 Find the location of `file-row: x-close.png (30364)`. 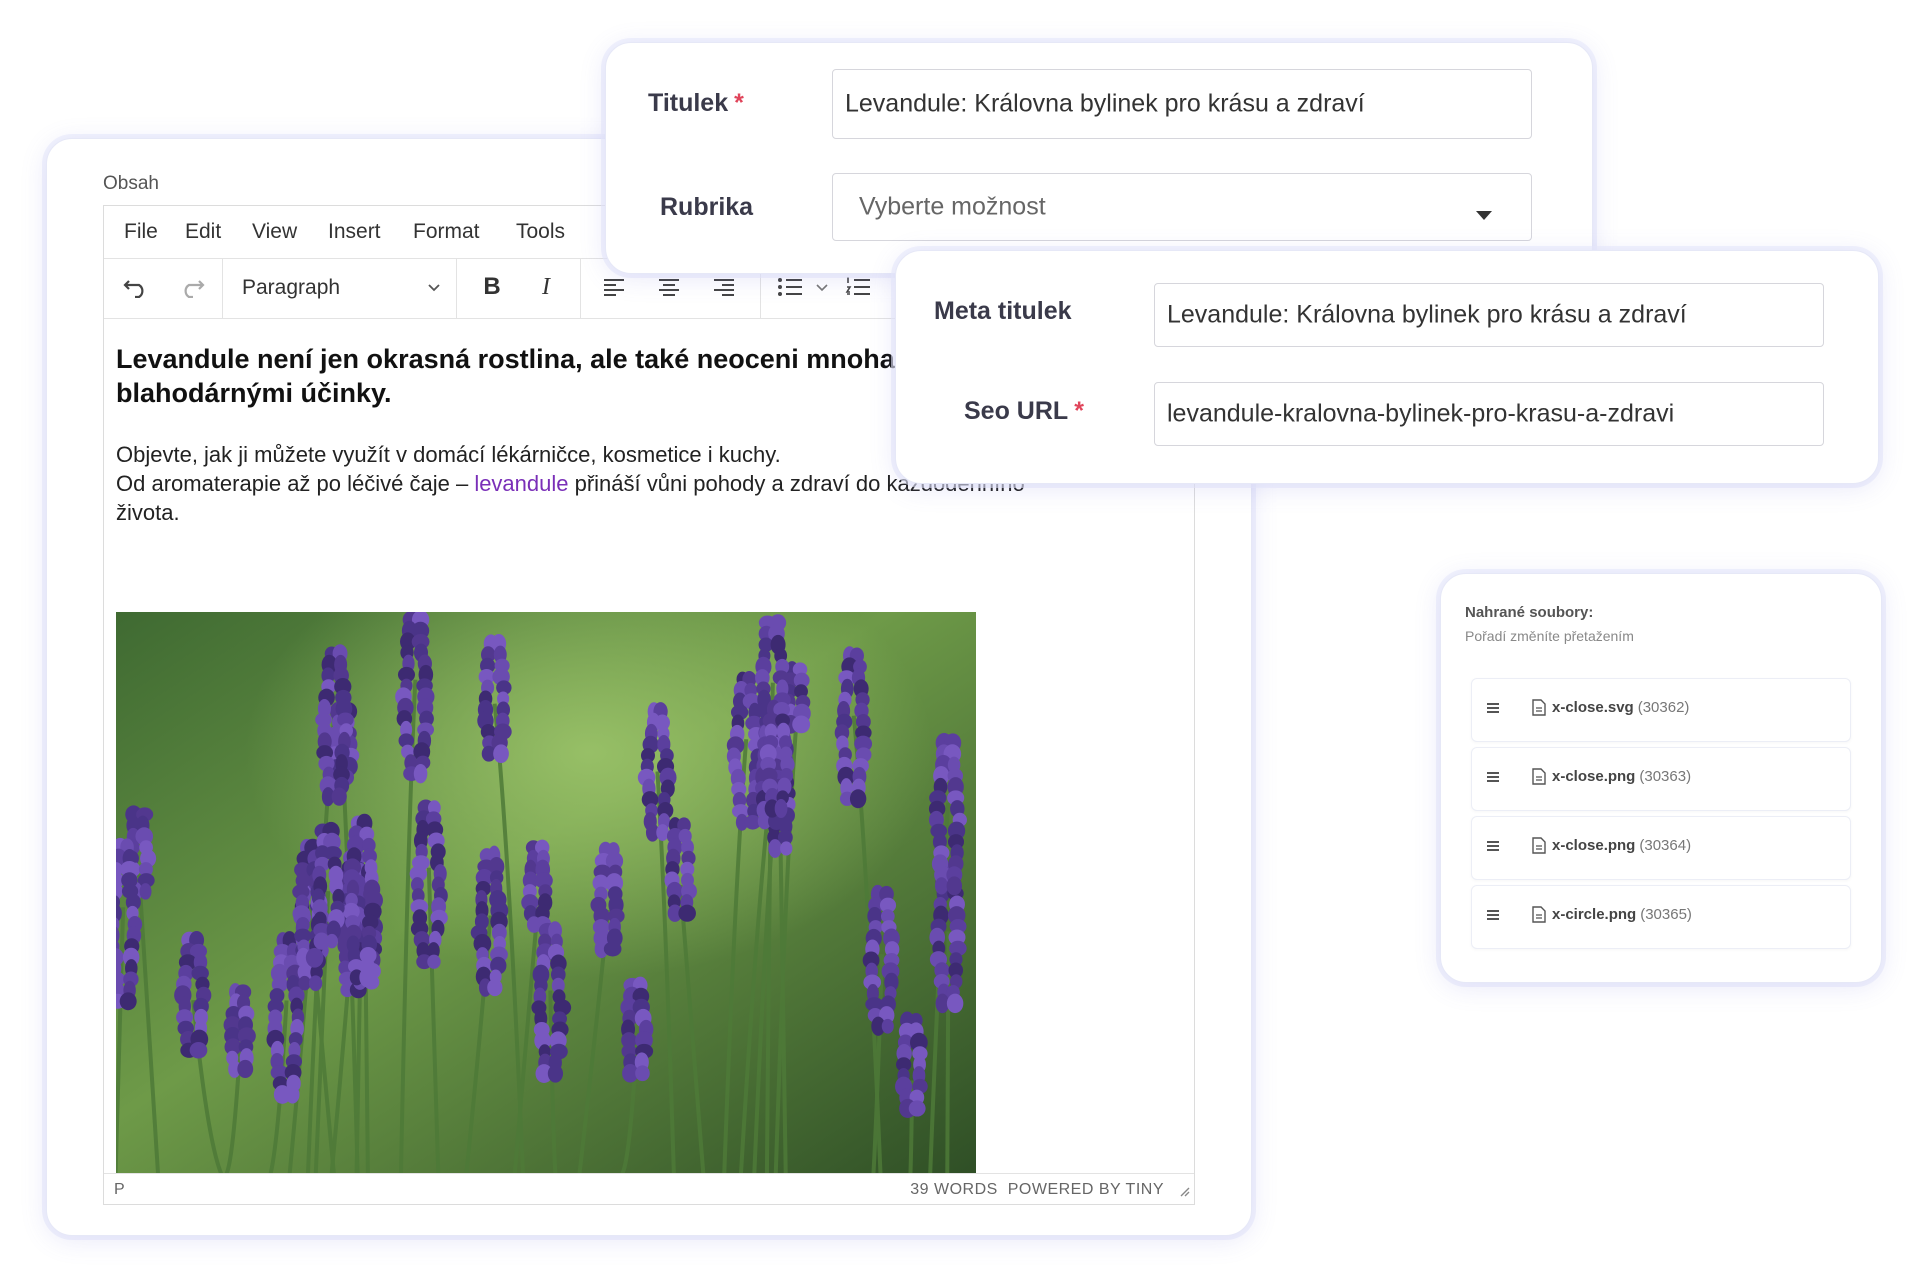

file-row: x-close.png (30364) is located at coordinates (1661, 848).